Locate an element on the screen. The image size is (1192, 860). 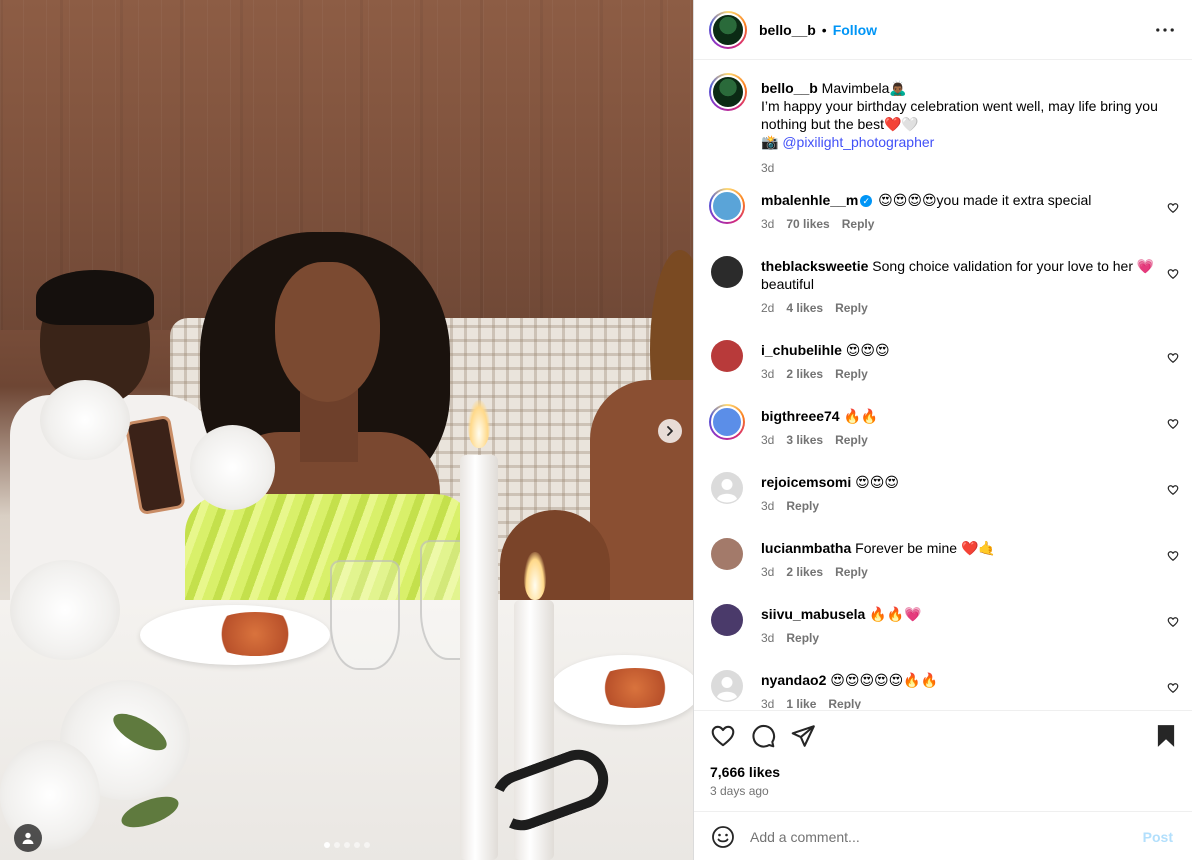
commenter-username: i_chubelihle is located at coordinates (801, 350).